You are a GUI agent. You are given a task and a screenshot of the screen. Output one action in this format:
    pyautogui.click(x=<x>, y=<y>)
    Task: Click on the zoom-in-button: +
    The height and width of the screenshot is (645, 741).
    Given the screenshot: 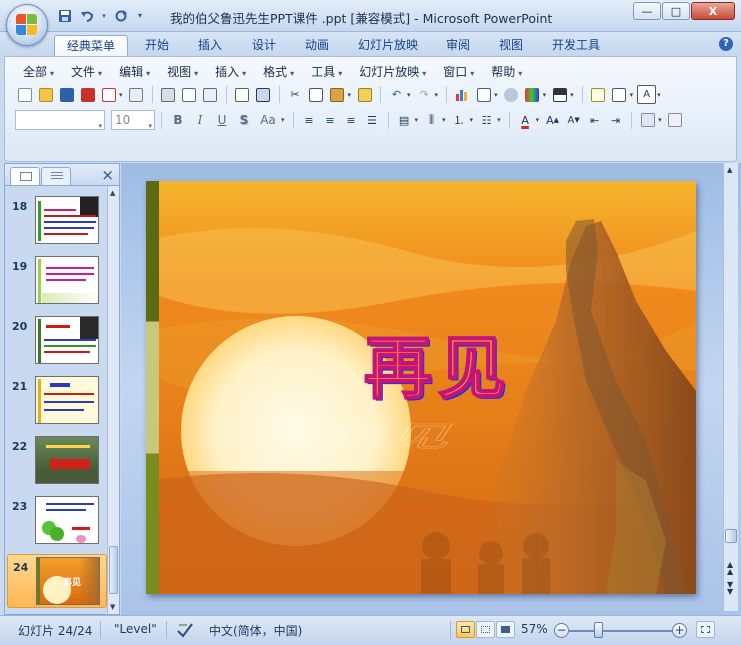 What is the action you would take?
    pyautogui.click(x=679, y=630)
    